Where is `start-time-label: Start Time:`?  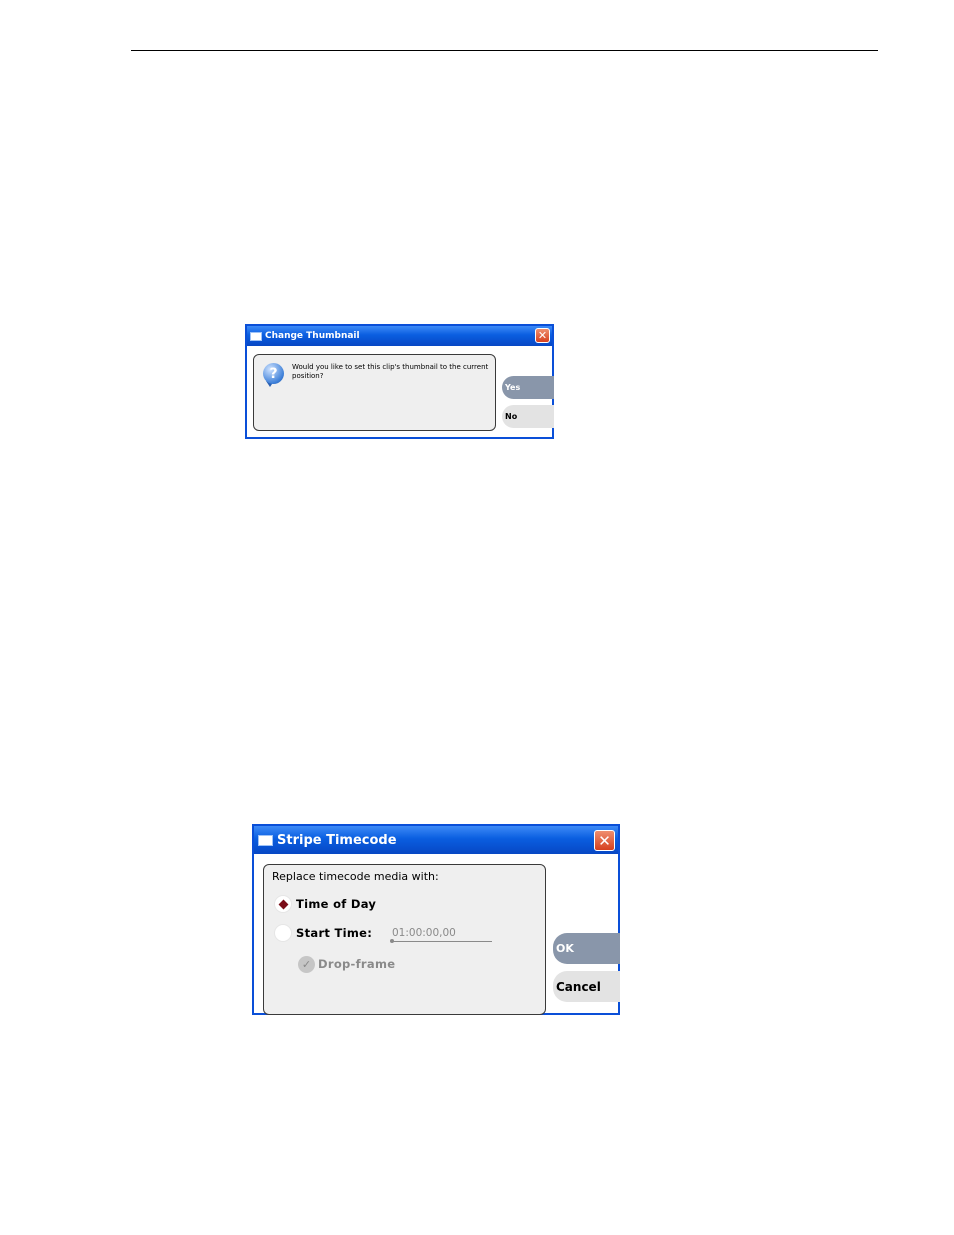 start-time-label: Start Time: is located at coordinates (334, 933).